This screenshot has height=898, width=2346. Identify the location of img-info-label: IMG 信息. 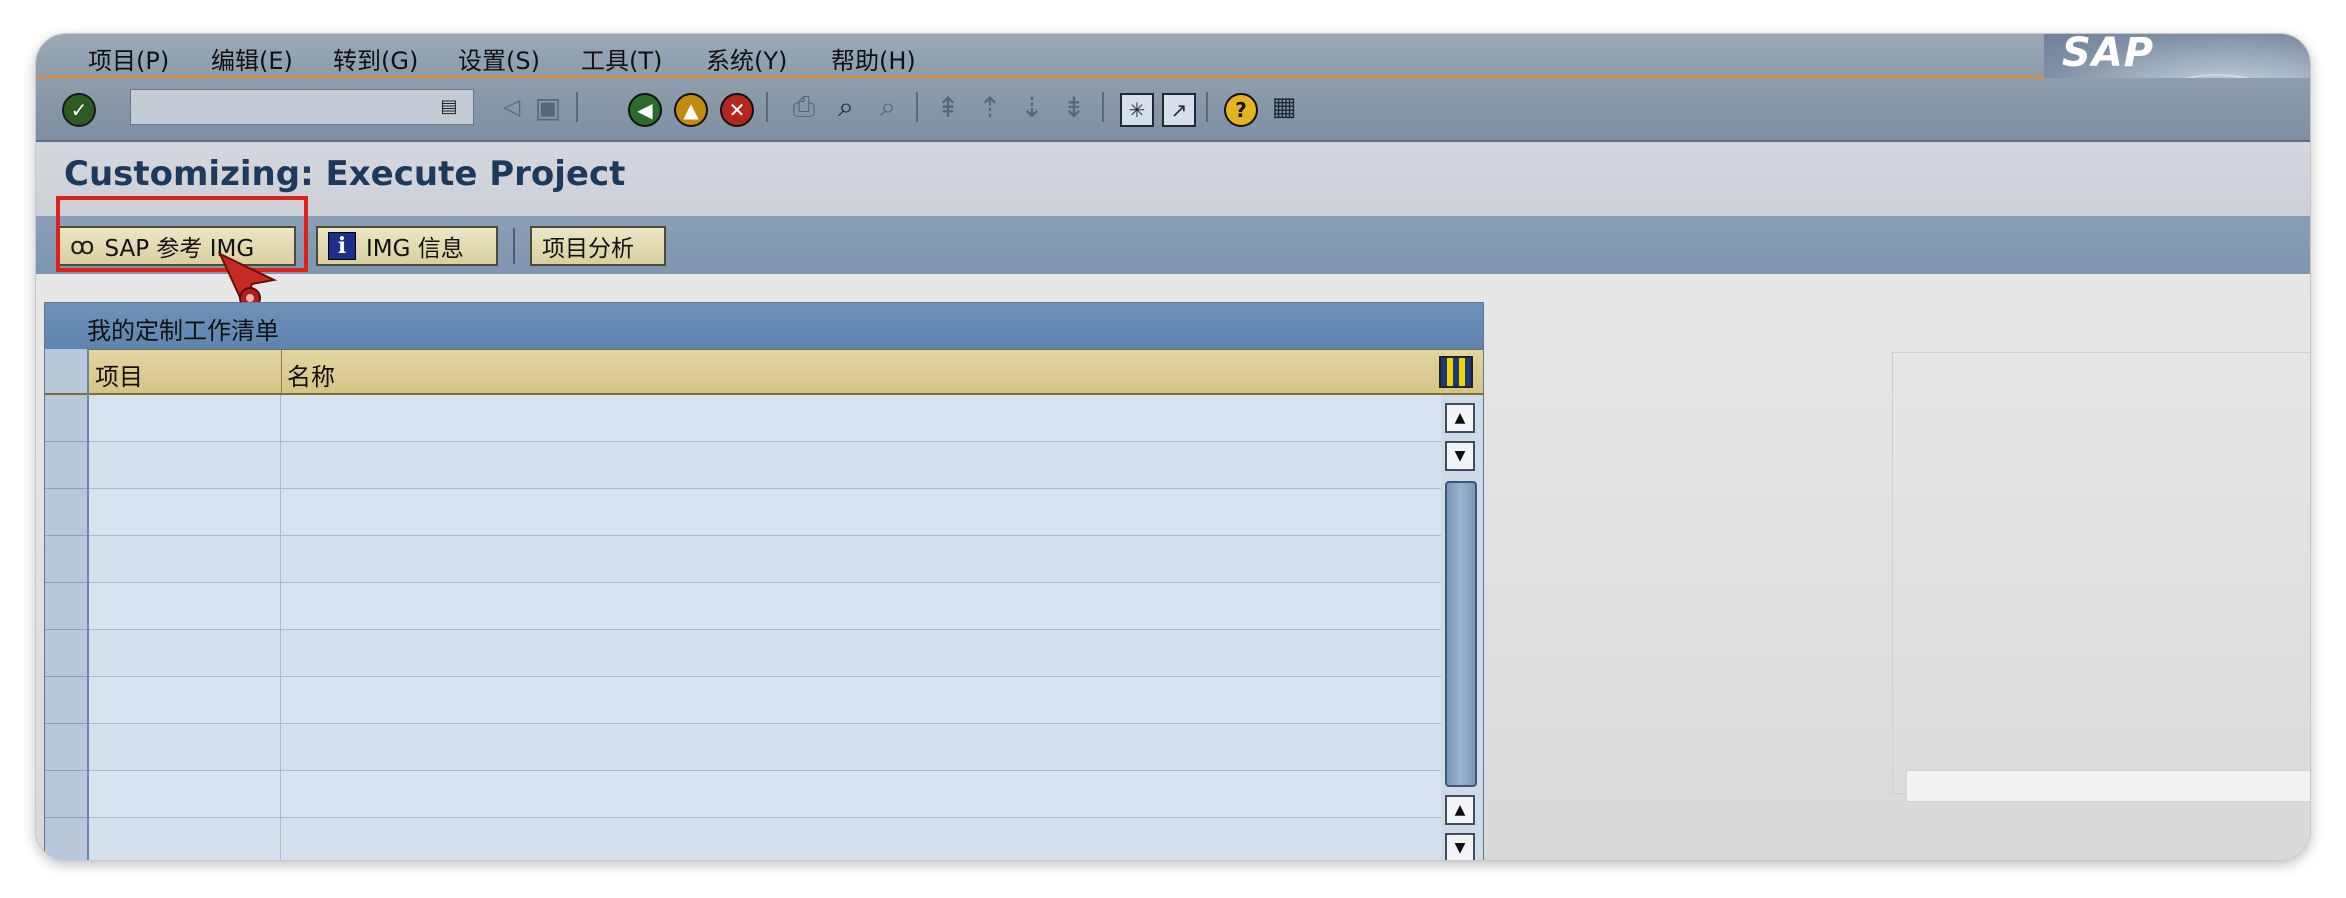
(415, 249).